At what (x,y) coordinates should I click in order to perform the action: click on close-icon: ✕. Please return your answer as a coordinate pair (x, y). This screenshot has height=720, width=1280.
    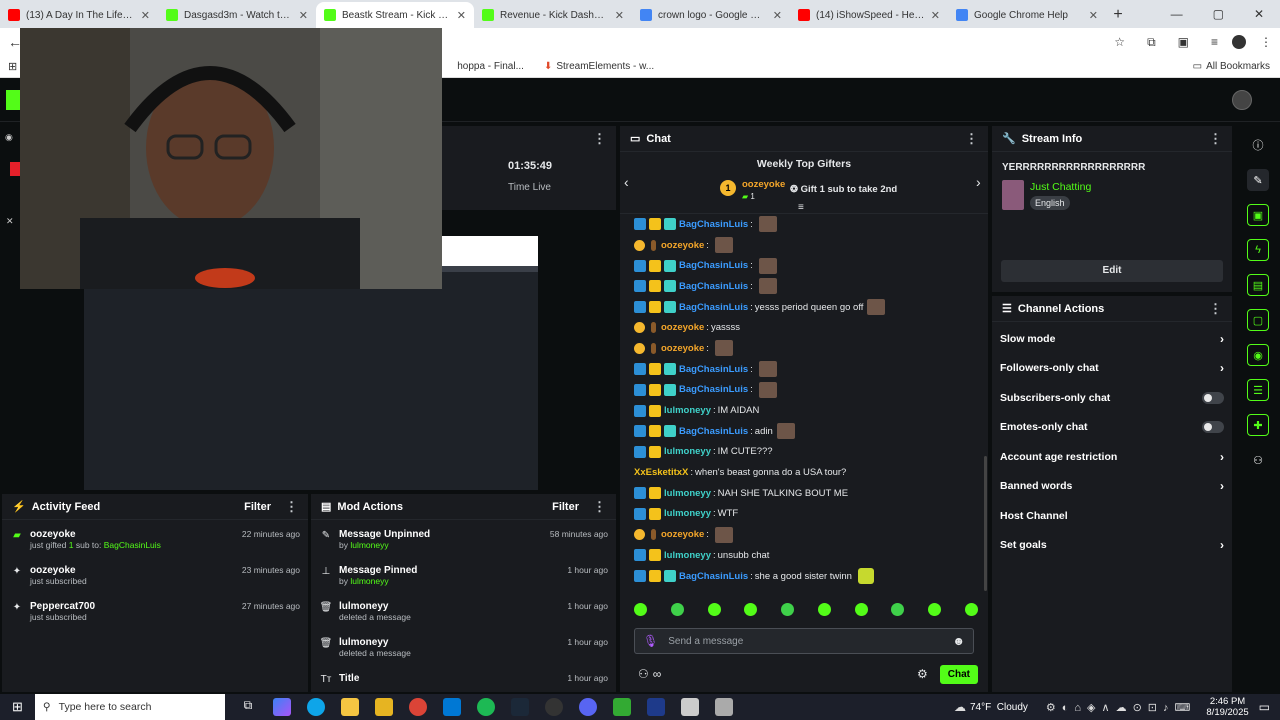
    Looking at the image, I should click on (10, 221).